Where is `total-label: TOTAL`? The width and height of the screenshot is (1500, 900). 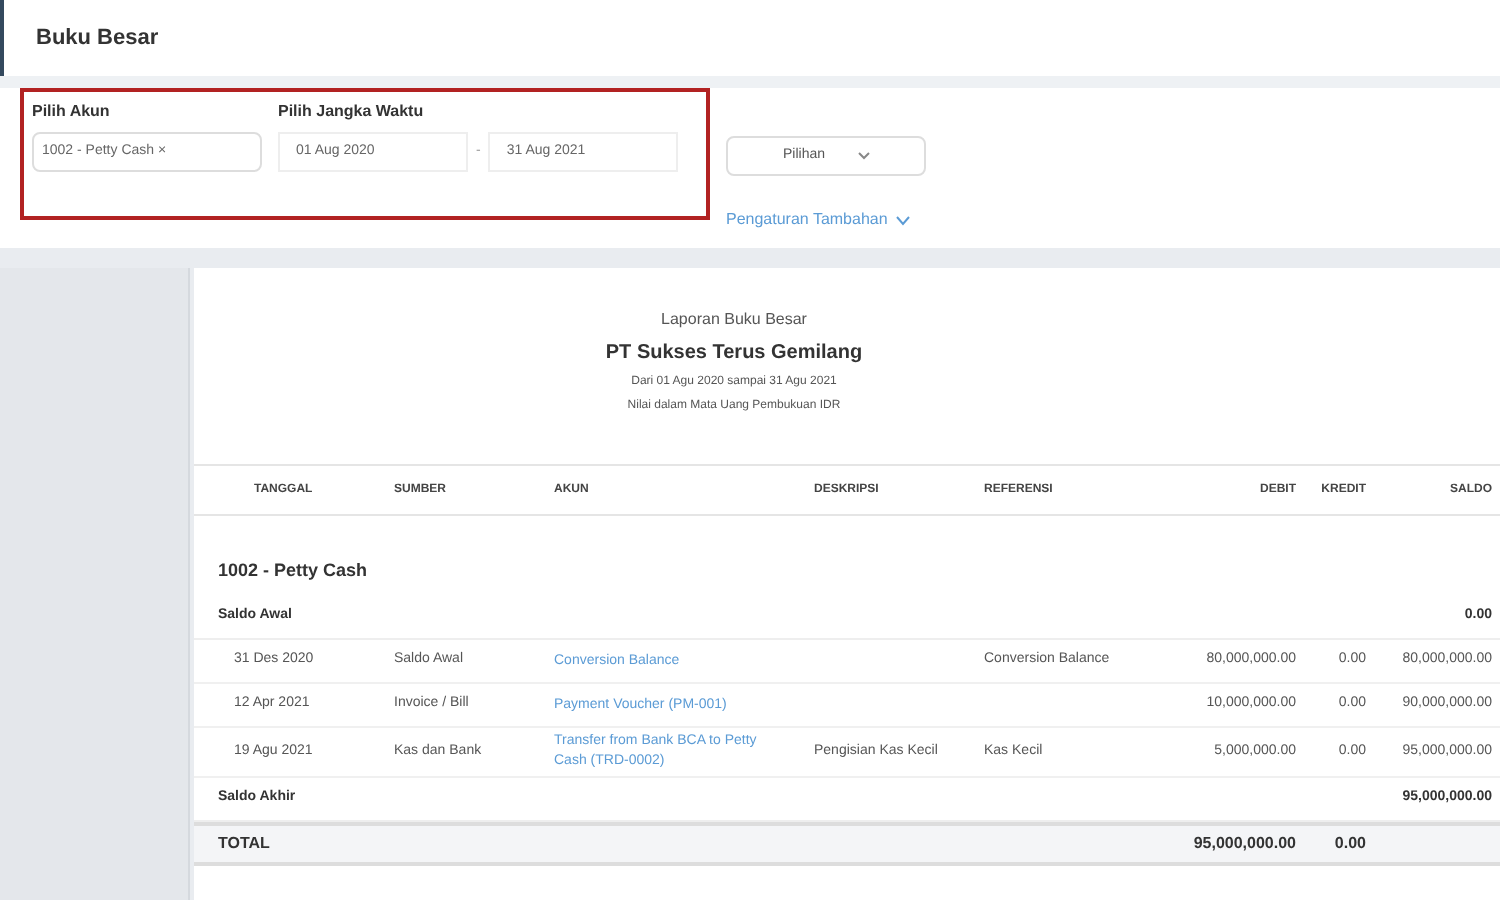 total-label: TOTAL is located at coordinates (244, 844).